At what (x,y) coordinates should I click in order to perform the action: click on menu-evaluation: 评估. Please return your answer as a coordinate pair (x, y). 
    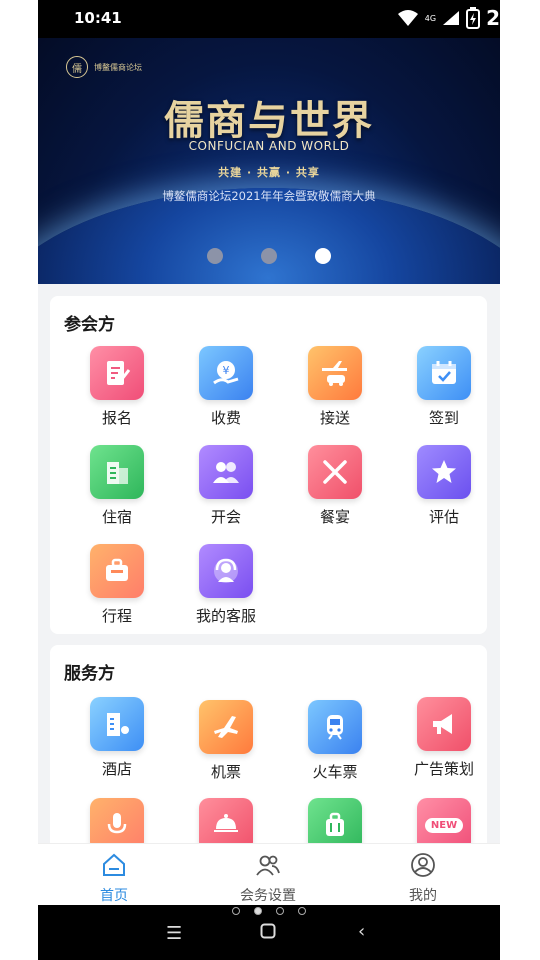
    Looking at the image, I should click on (444, 486).